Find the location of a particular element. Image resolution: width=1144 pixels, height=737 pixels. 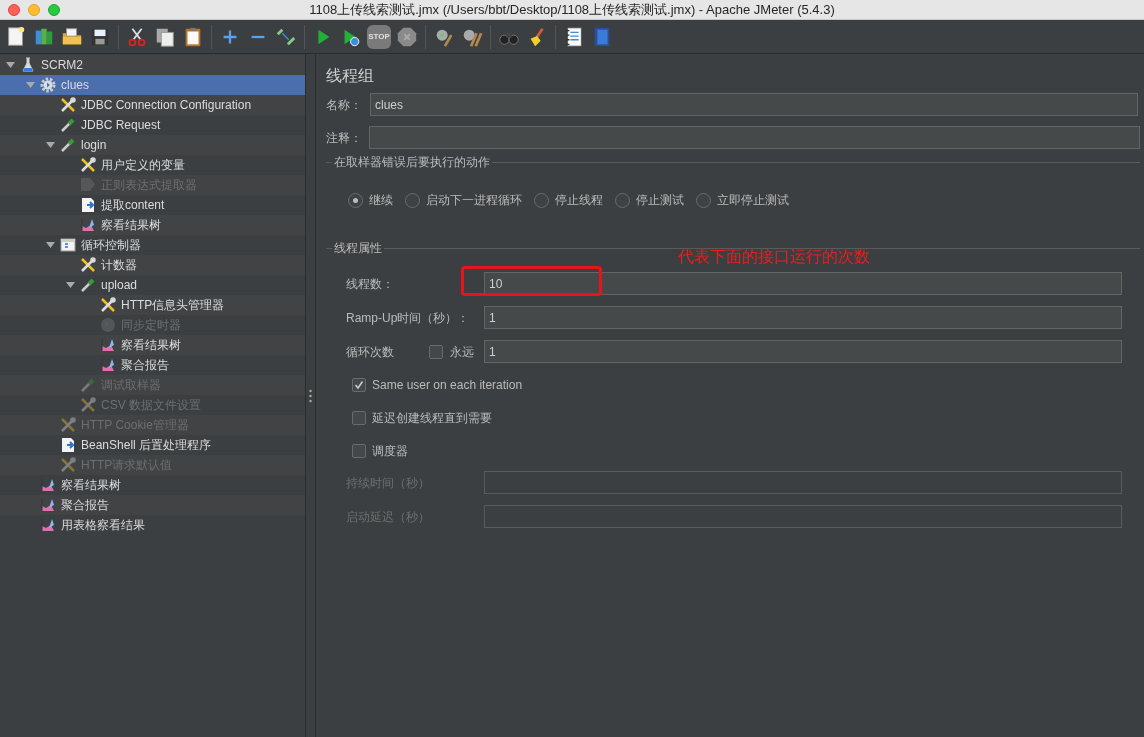

radio-label: 立即停止测试 is located at coordinates (753, 200).